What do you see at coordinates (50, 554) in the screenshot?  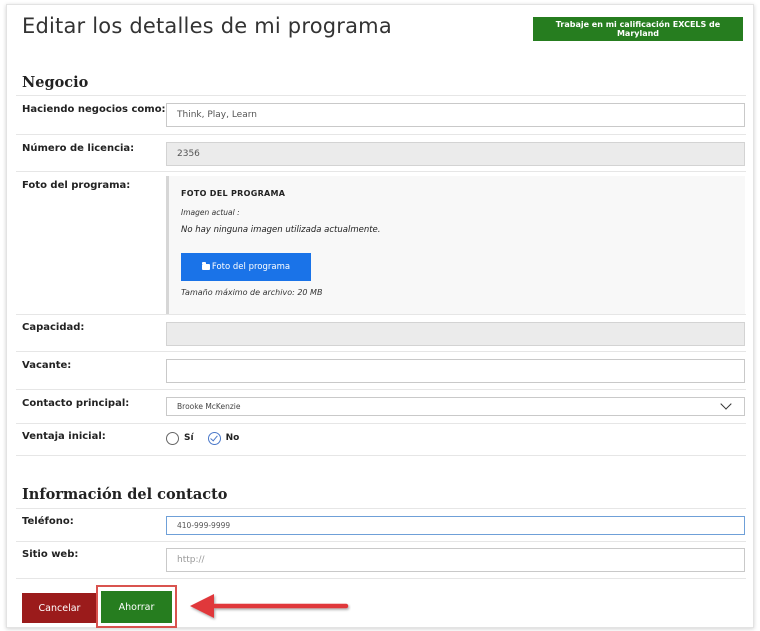 I see `website-label: Sitio web:` at bounding box center [50, 554].